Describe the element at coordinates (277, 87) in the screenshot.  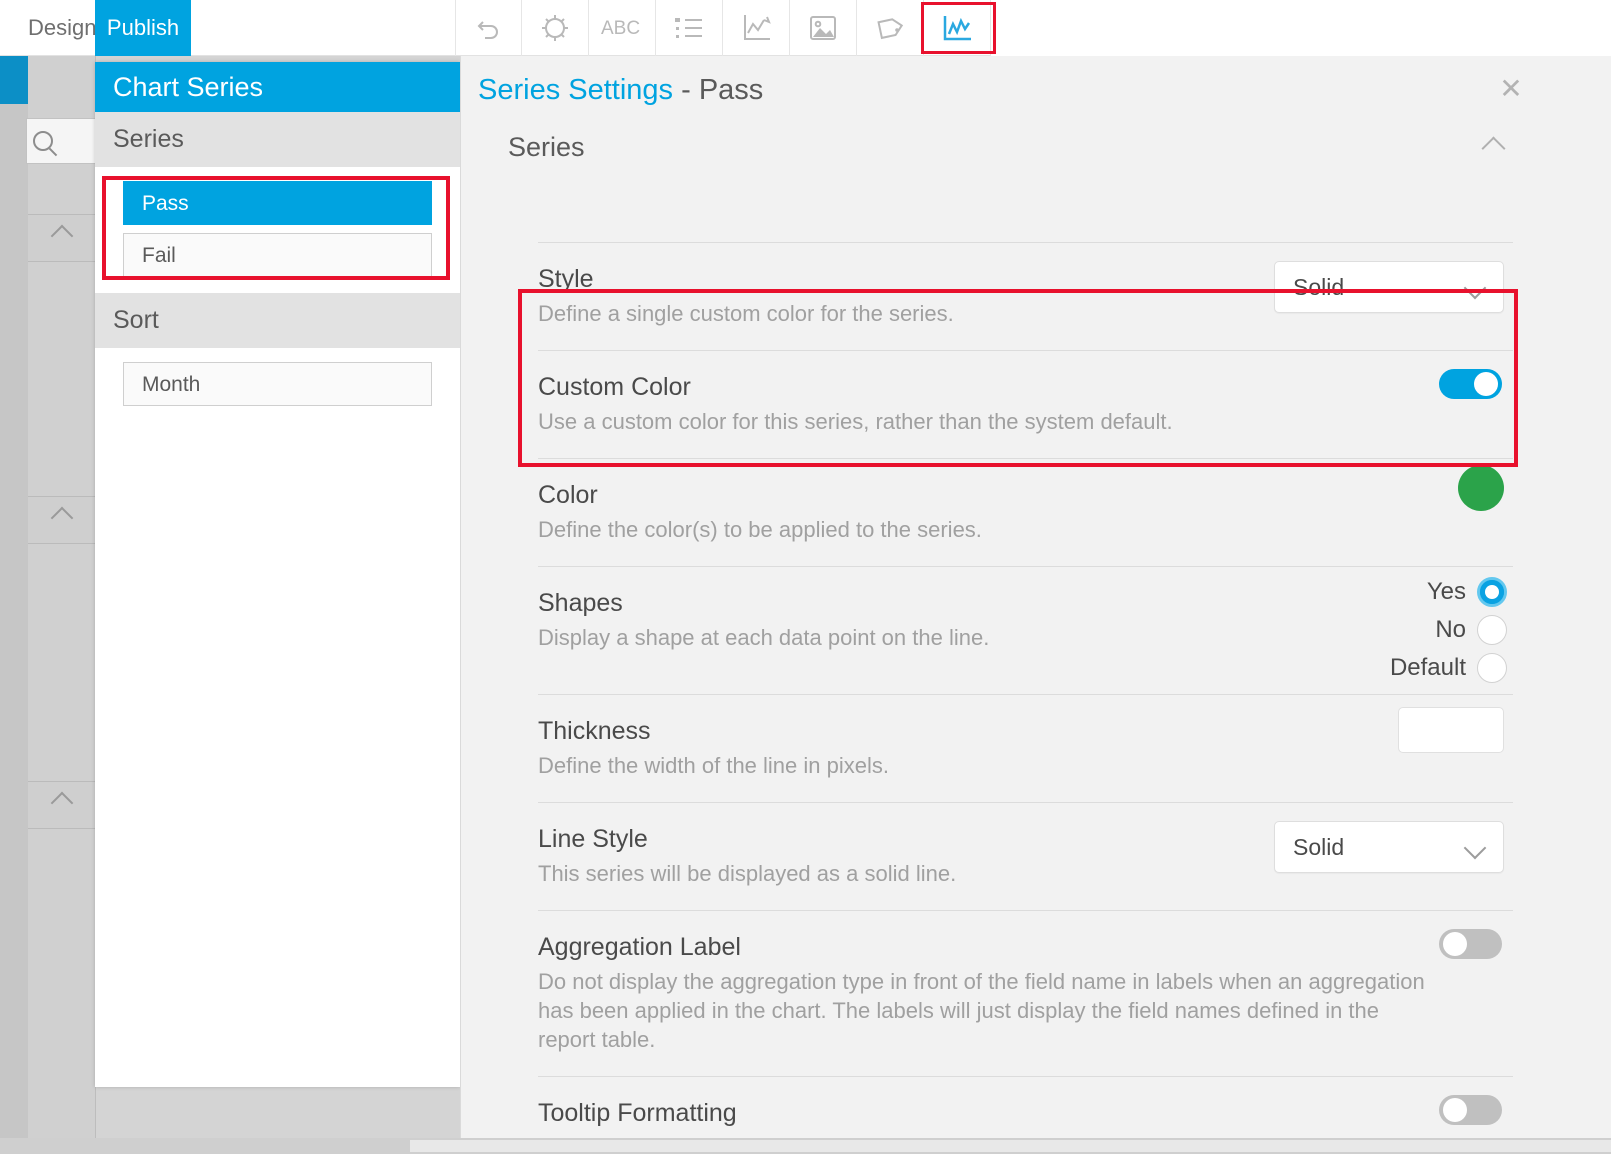
I see `chart-series-panel-title: Chart Series` at that location.